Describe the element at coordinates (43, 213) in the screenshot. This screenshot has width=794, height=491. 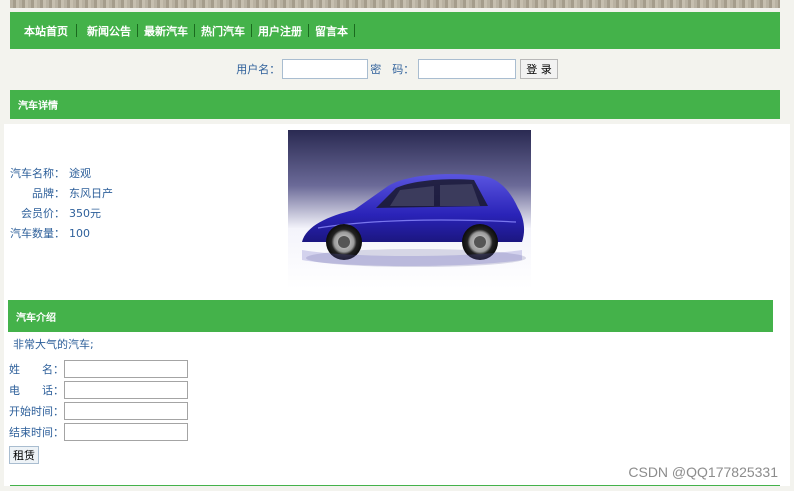
I see `info-label: 会员价：` at that location.